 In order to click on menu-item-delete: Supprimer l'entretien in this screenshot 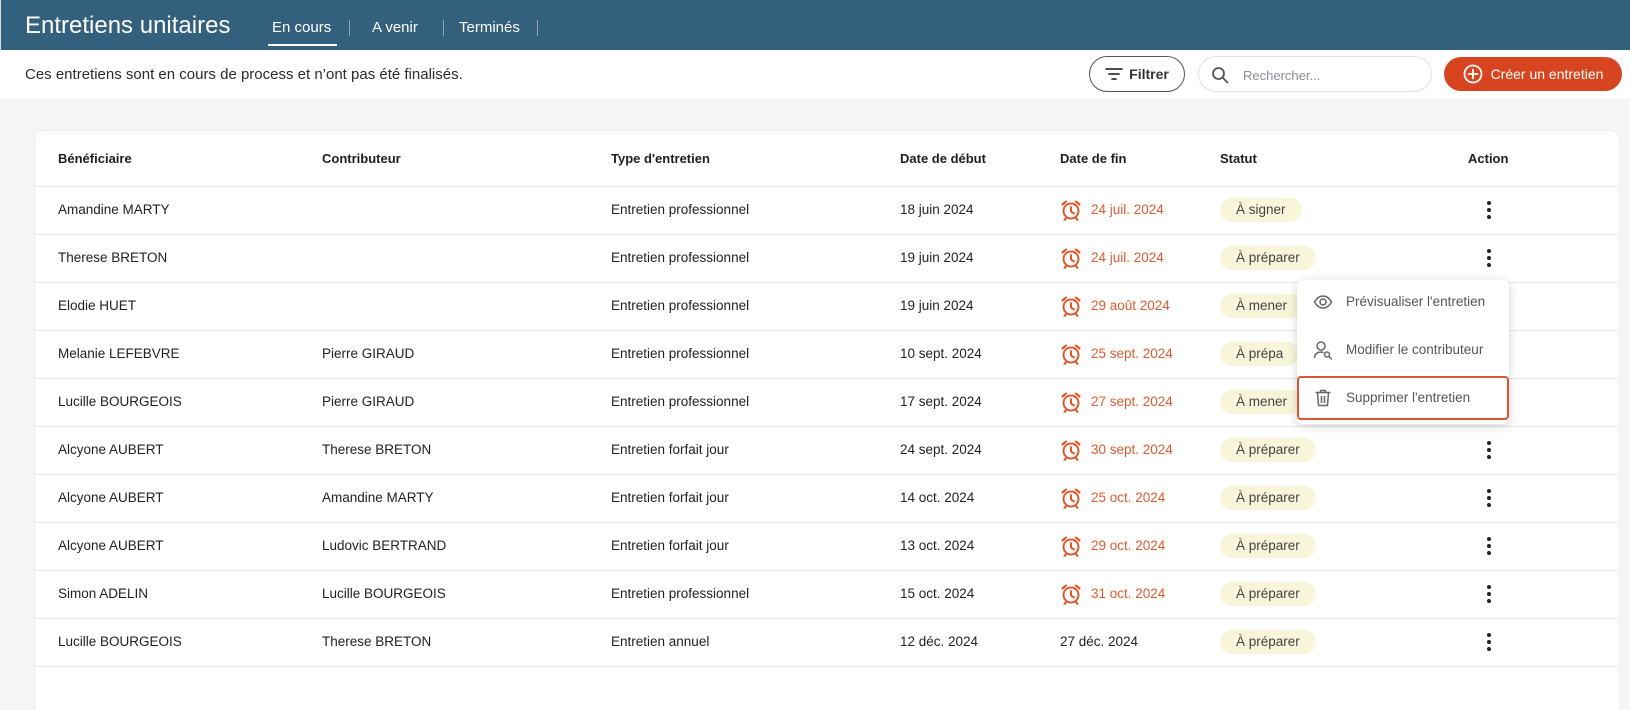, I will do `click(1403, 398)`.